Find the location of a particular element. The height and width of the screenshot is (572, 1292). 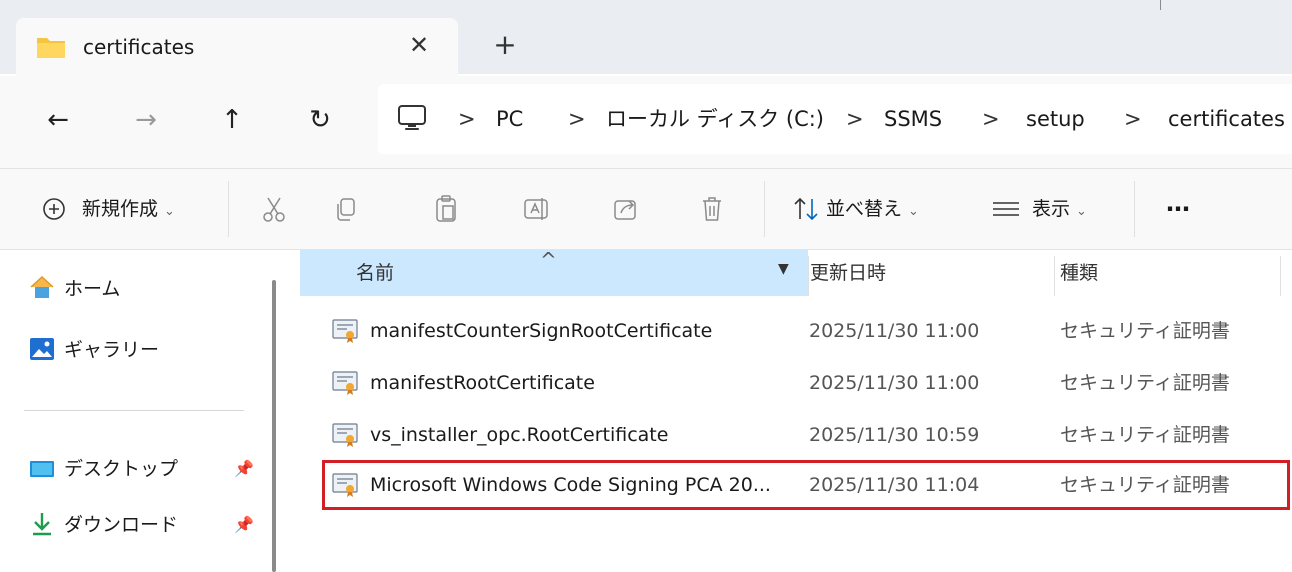

column-header-name: 名前 ^ ▼ is located at coordinates (554, 272).